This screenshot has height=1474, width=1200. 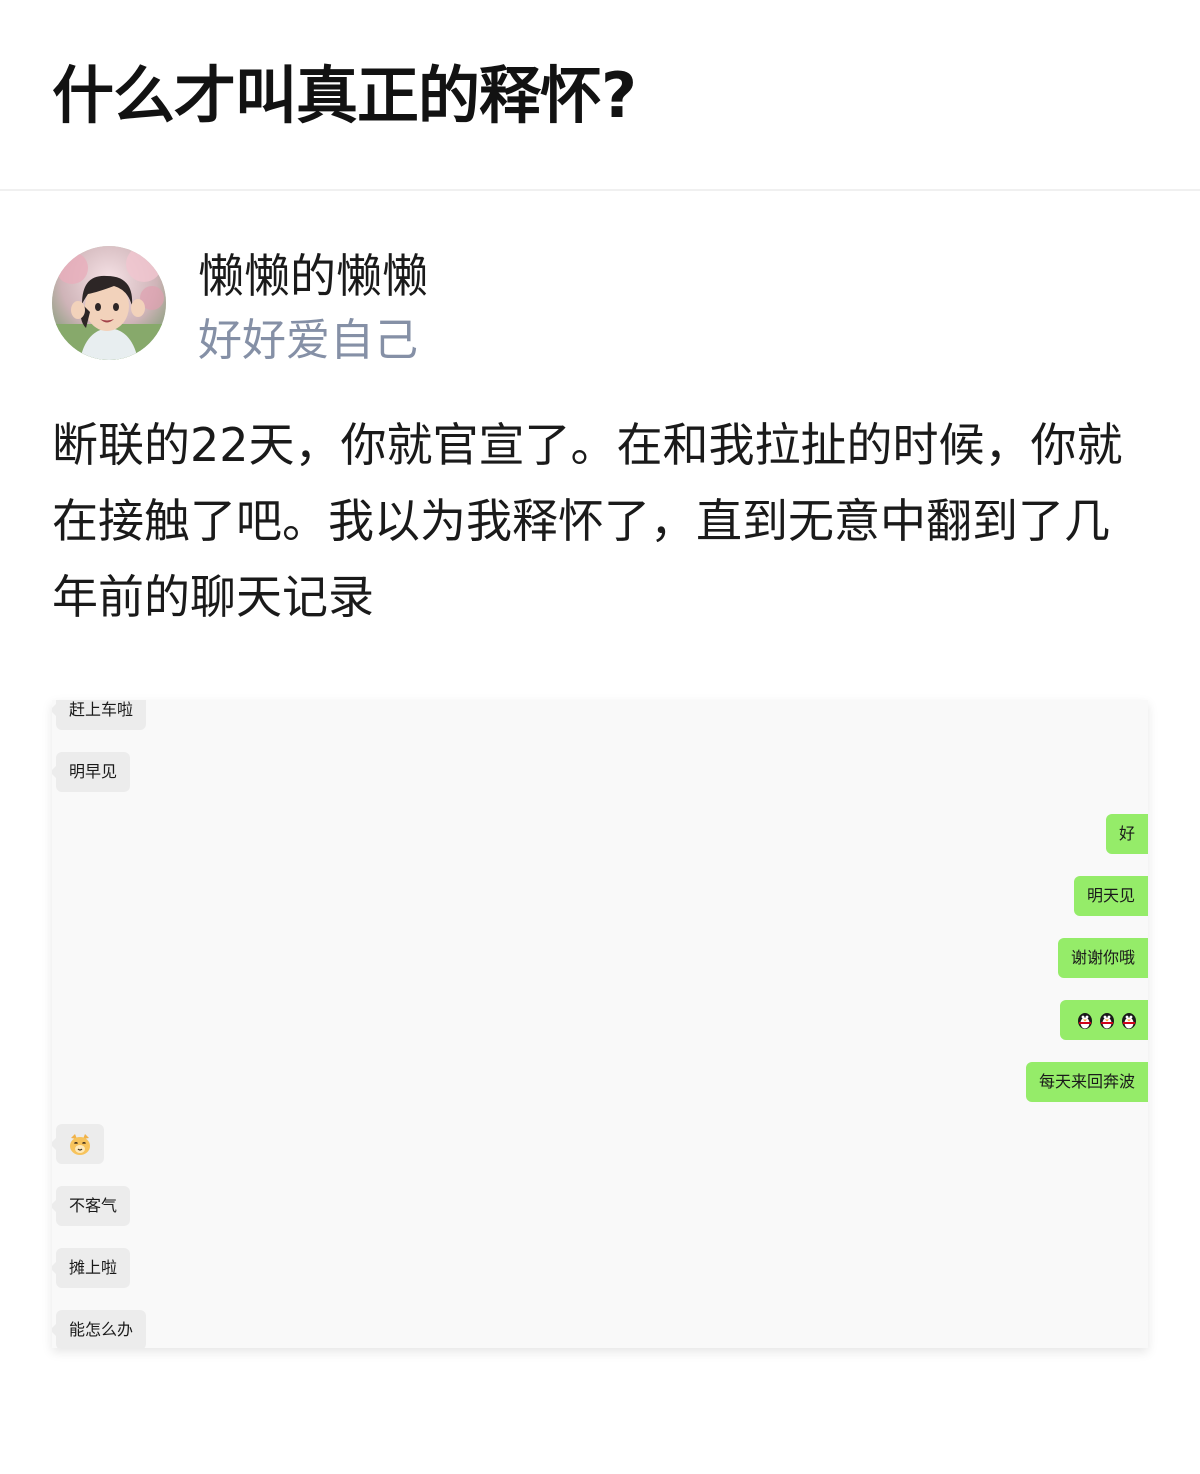 What do you see at coordinates (99, 1329) in the screenshot?
I see `chat-bubble-received: 能怎么办` at bounding box center [99, 1329].